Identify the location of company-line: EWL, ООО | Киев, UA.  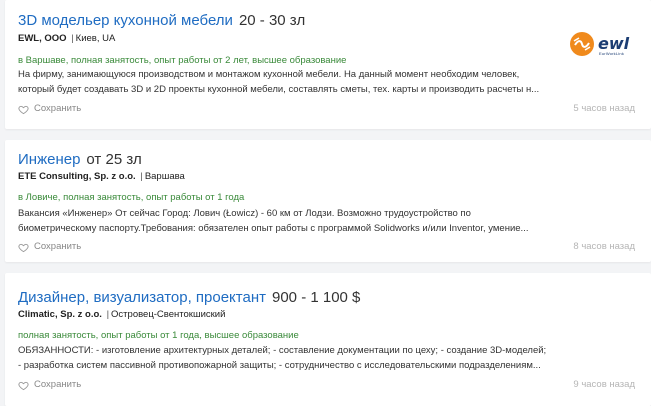
(66, 39).